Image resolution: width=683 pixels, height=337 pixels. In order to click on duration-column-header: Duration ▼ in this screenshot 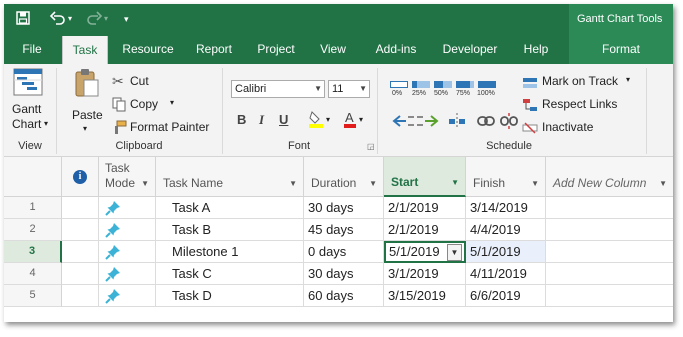, I will do `click(344, 177)`.